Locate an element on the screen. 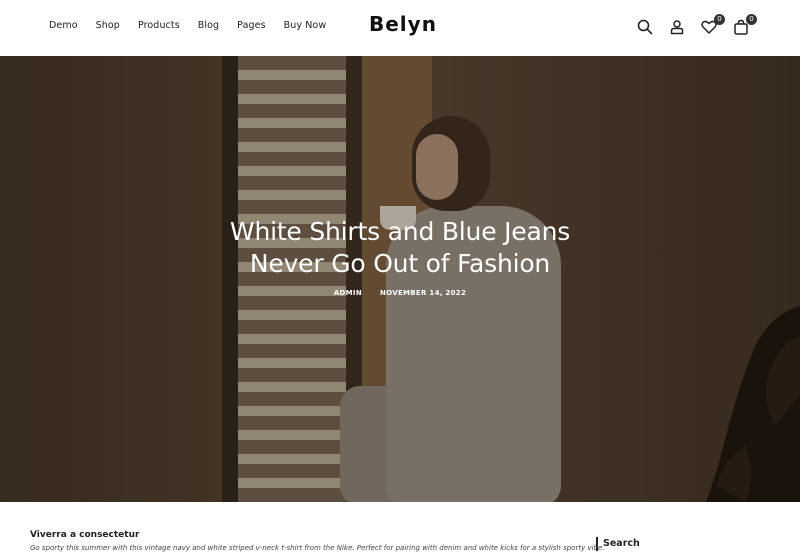 Image resolution: width=800 pixels, height=553 pixels. post-date: NOVEMBER 14, 2022 is located at coordinates (423, 293).